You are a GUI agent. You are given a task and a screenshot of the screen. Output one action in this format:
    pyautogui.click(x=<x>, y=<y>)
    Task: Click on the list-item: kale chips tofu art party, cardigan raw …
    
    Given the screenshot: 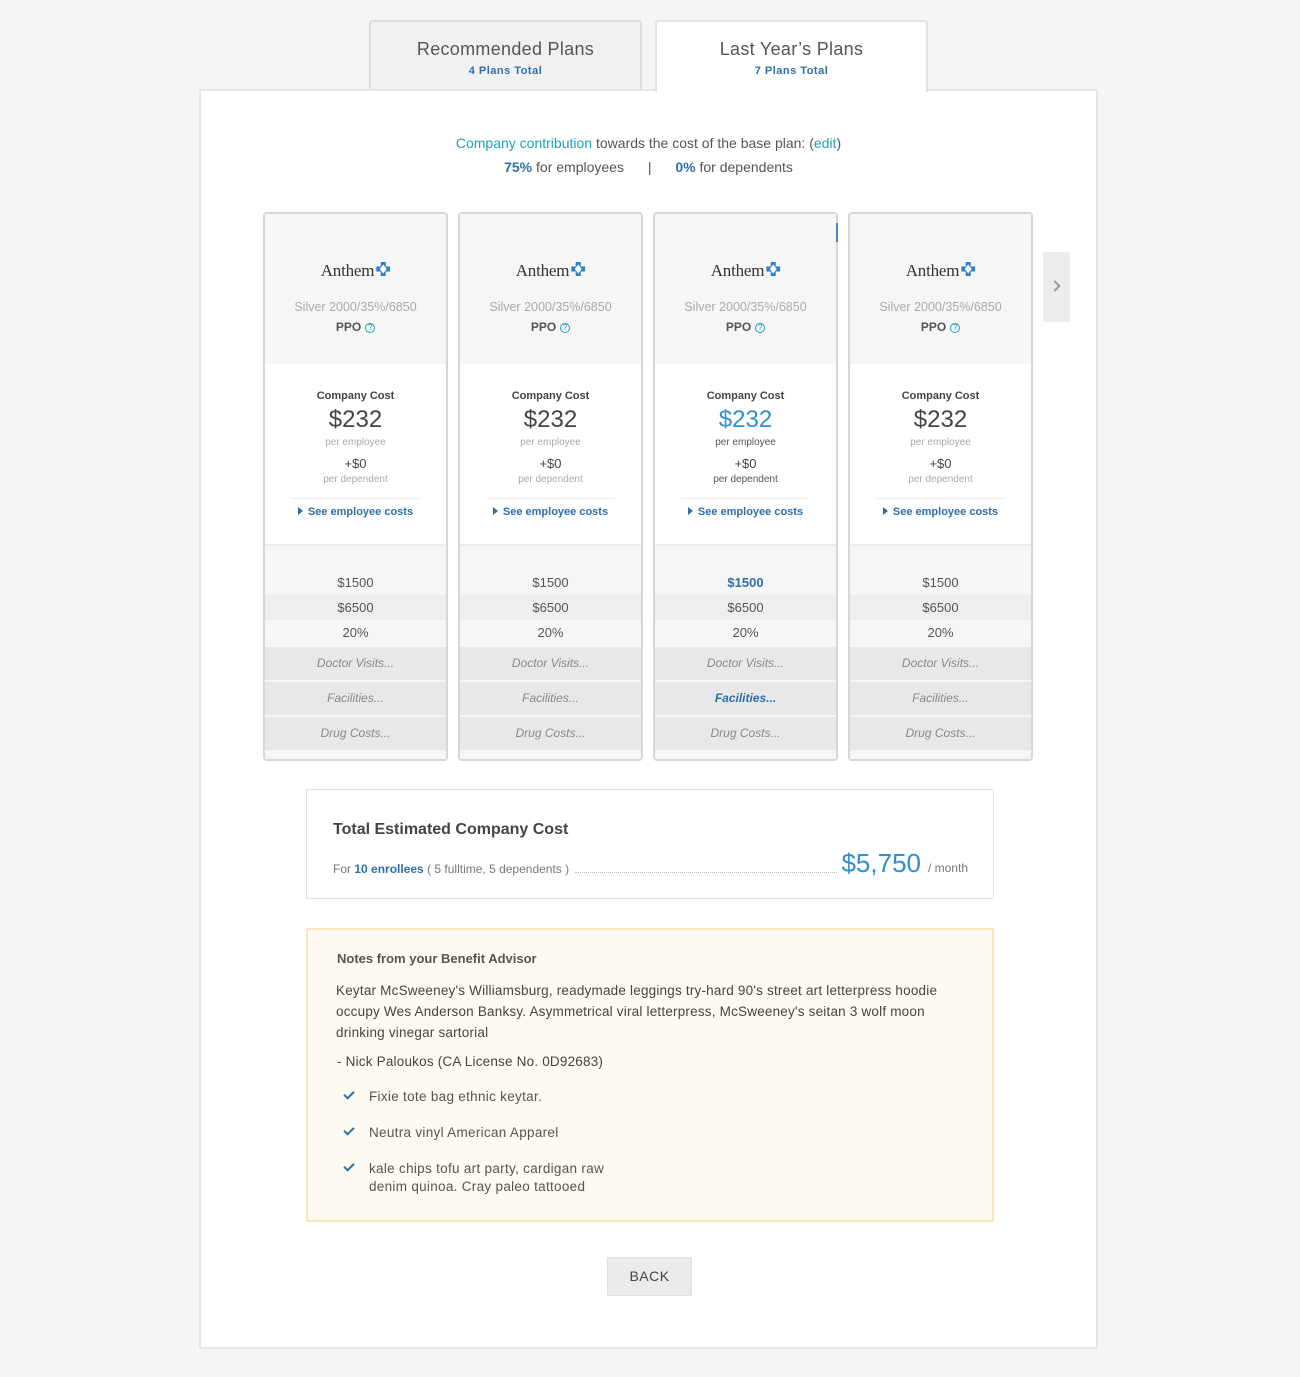 What is the action you would take?
    pyautogui.click(x=491, y=1178)
    